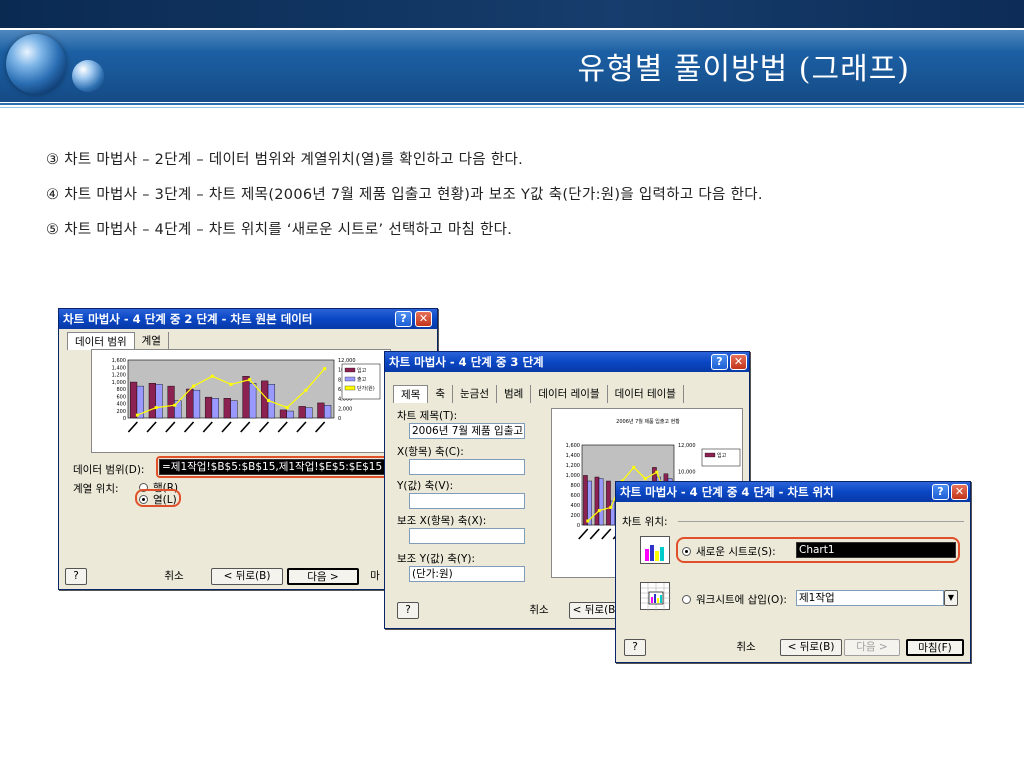 The width and height of the screenshot is (1024, 768). What do you see at coordinates (569, 394) in the screenshot?
I see `tab-data-labels: 데이터 레이블` at bounding box center [569, 394].